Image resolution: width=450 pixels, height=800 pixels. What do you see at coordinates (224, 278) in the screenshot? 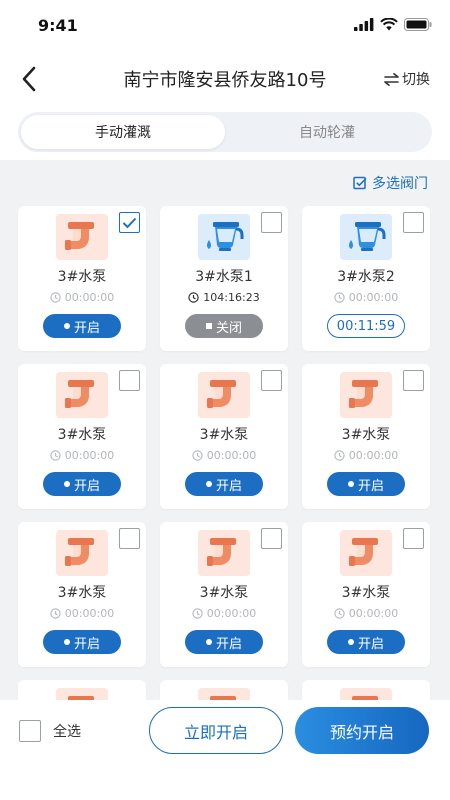
I see `device-card: 3#水泵1 104:16:23 关闭` at bounding box center [224, 278].